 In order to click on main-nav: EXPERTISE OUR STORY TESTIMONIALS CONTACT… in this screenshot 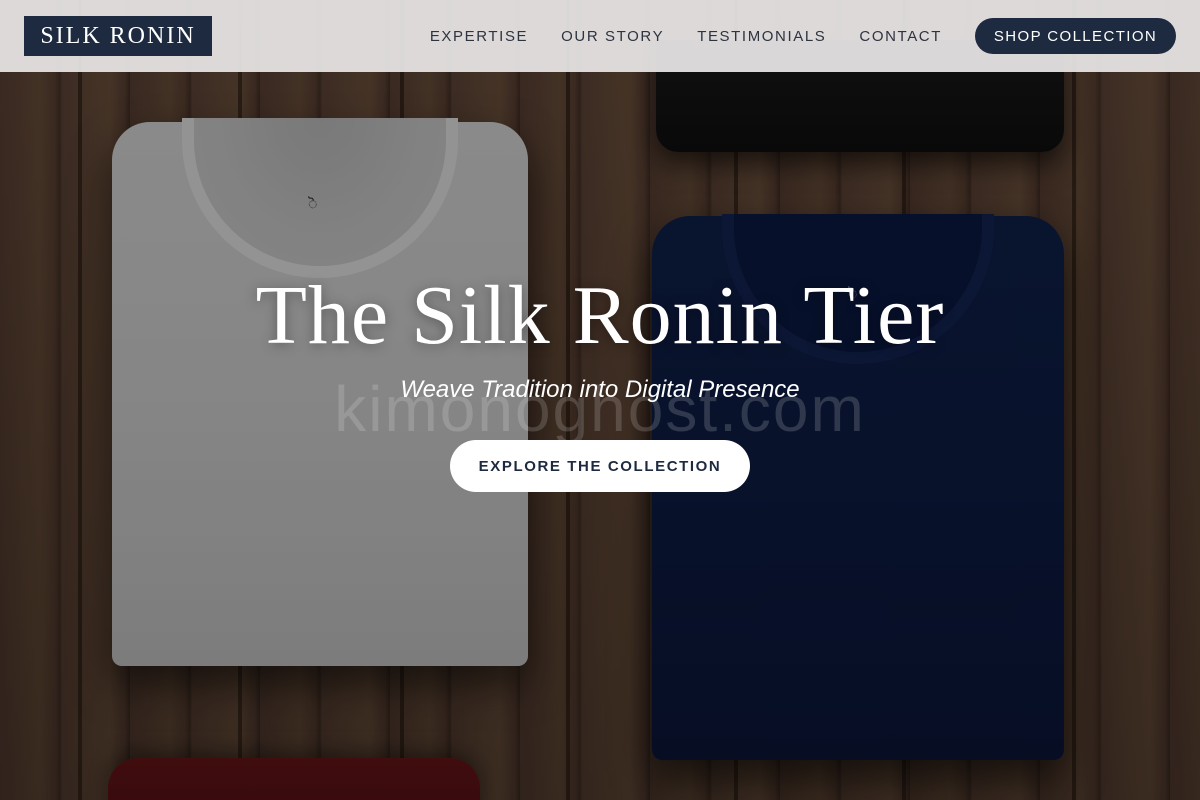, I will do `click(786, 36)`.